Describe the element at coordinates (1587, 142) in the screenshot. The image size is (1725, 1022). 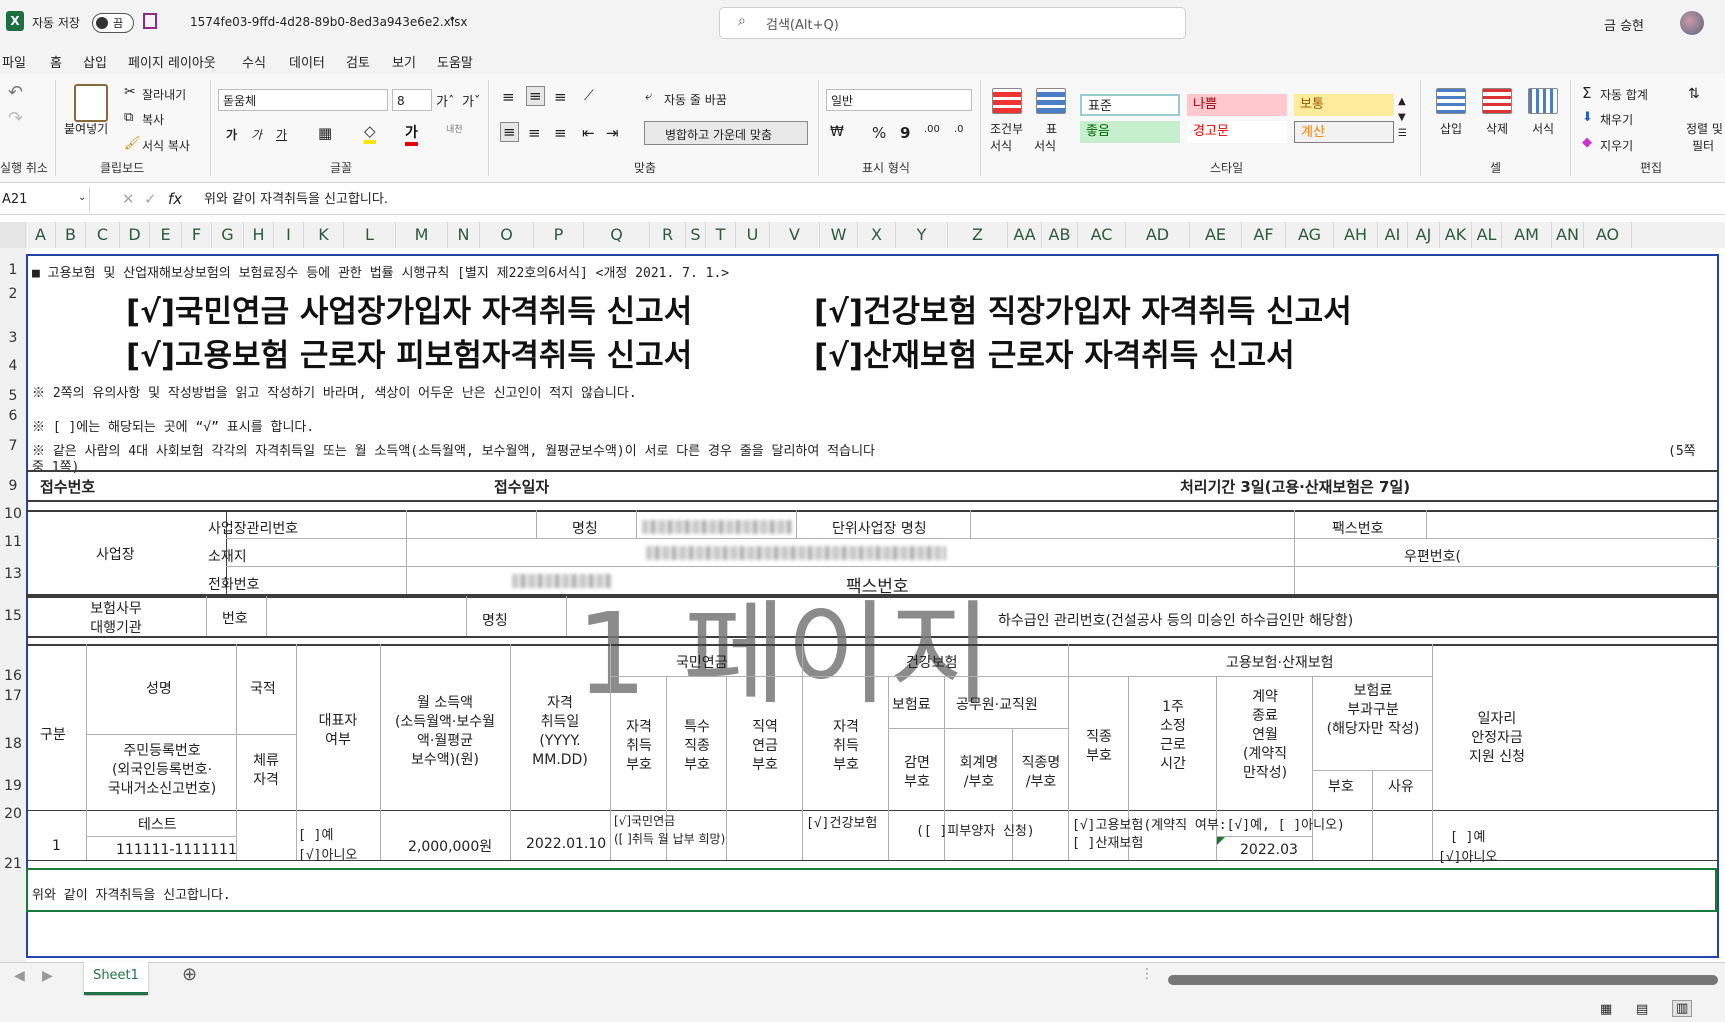
I see `clear-icon: ◆` at that location.